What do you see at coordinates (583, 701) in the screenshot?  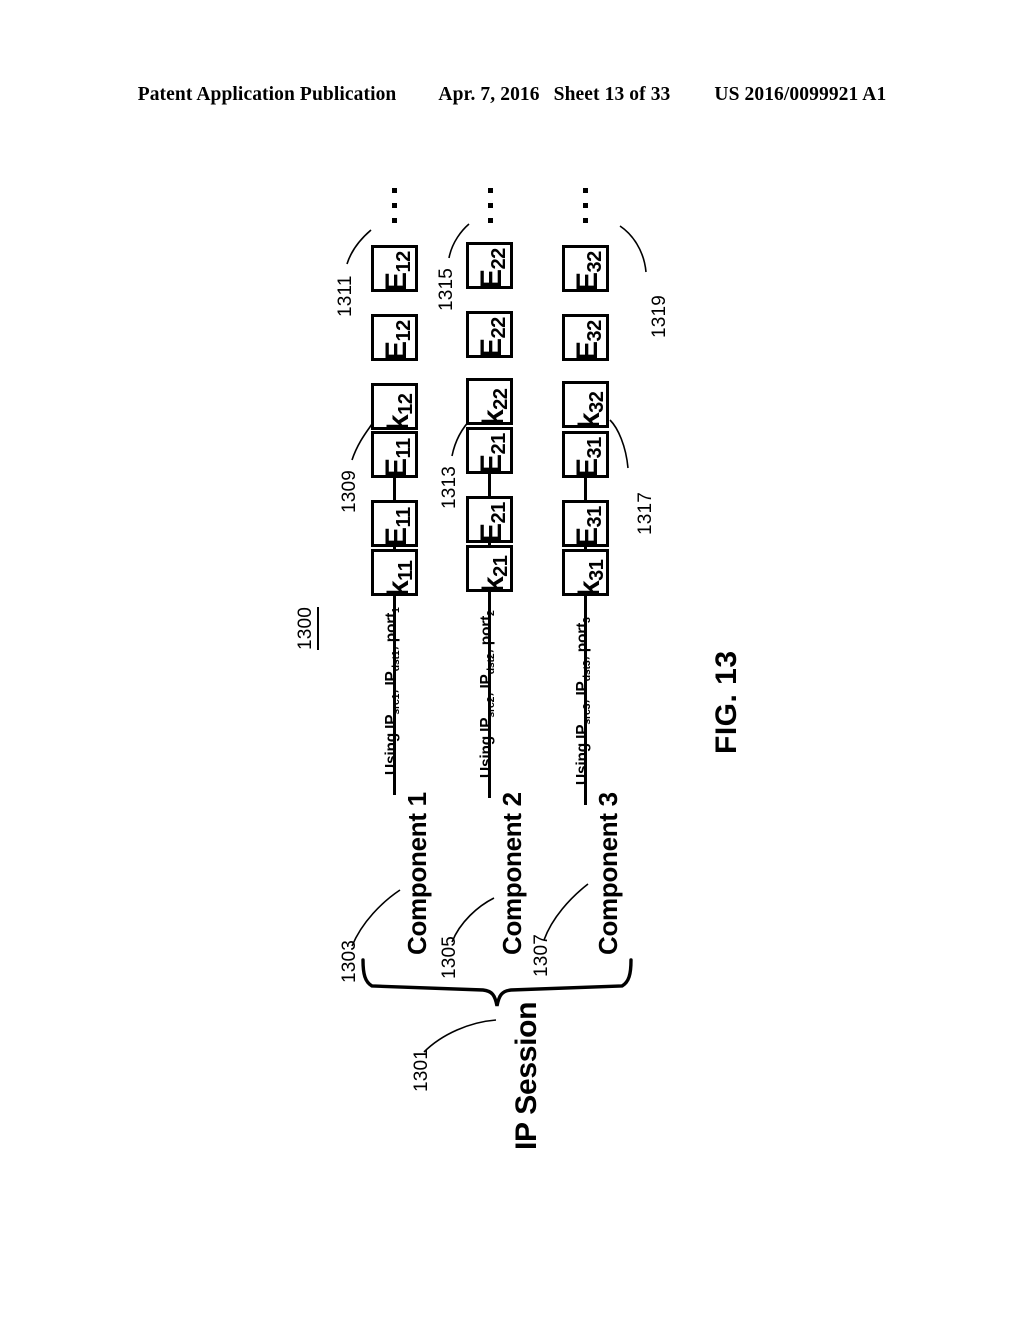 I see `flow-label-component-3: Using IPsrc3, IPdst3, port3` at bounding box center [583, 701].